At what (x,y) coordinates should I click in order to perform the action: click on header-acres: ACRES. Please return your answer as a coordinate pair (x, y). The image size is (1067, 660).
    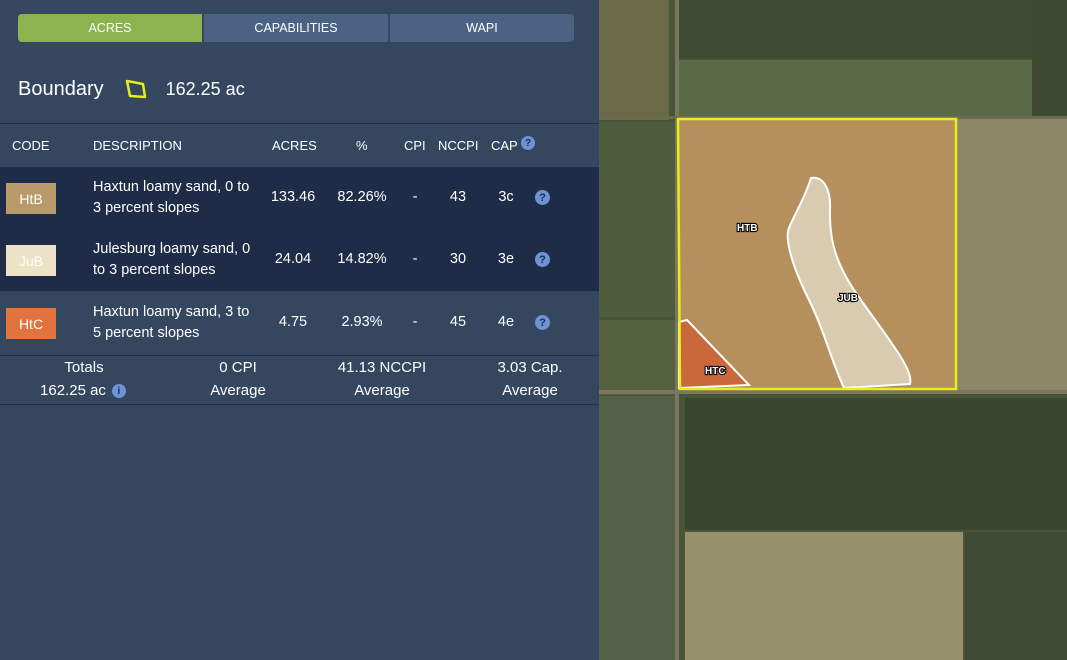
    Looking at the image, I should click on (294, 145).